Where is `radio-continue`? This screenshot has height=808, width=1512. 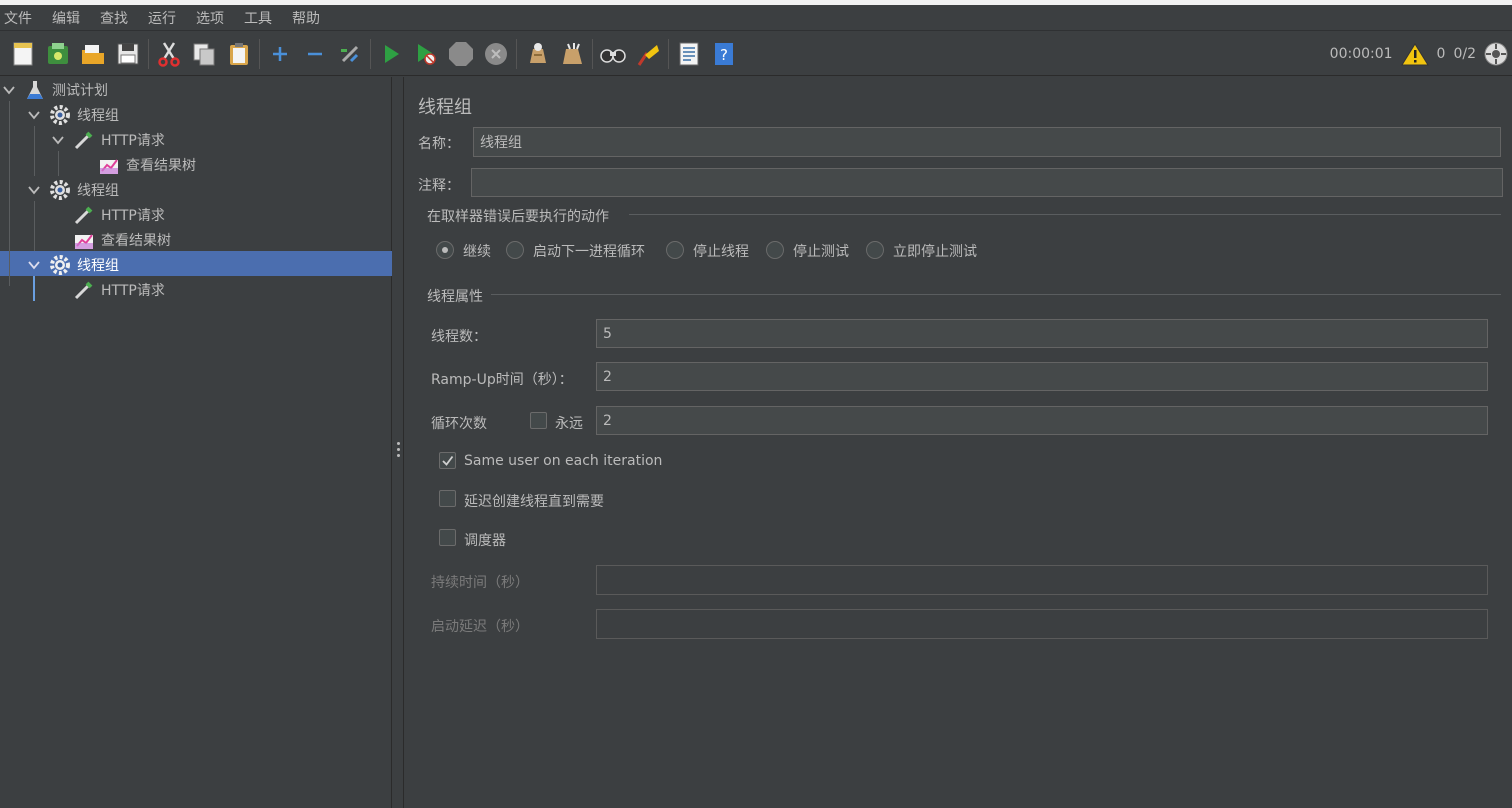 radio-continue is located at coordinates (445, 250).